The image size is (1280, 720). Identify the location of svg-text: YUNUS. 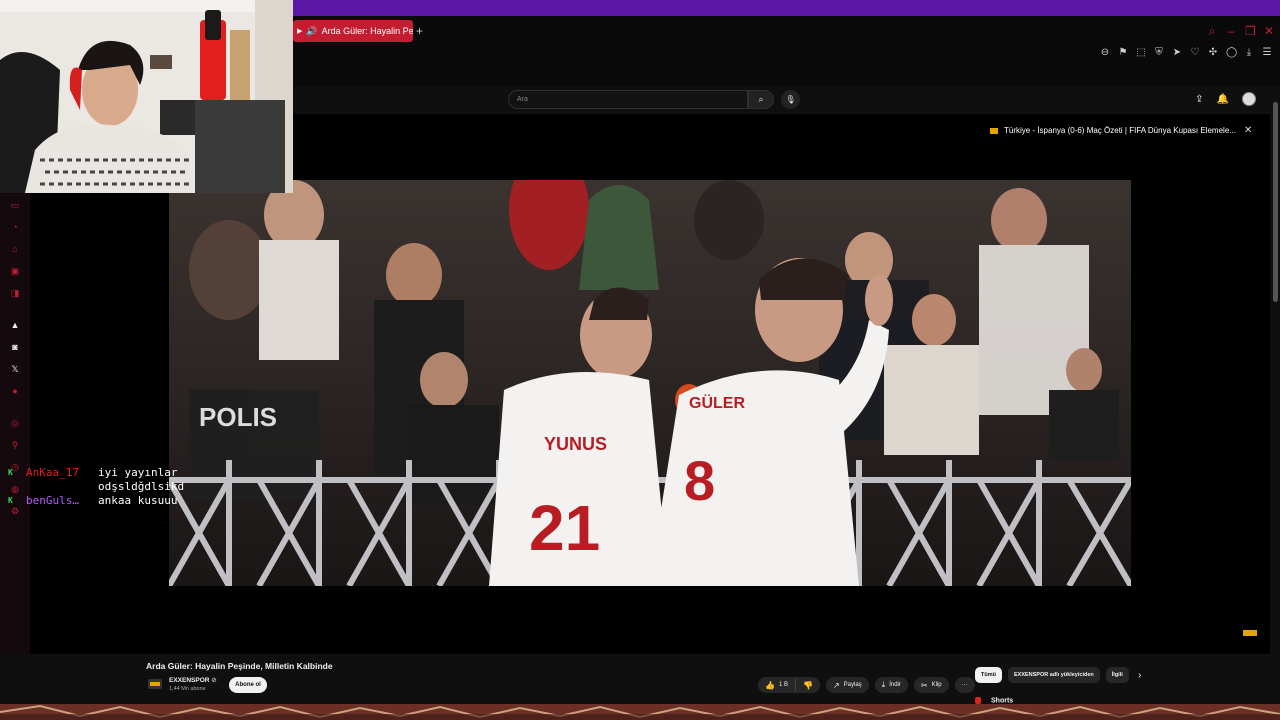
(575, 444).